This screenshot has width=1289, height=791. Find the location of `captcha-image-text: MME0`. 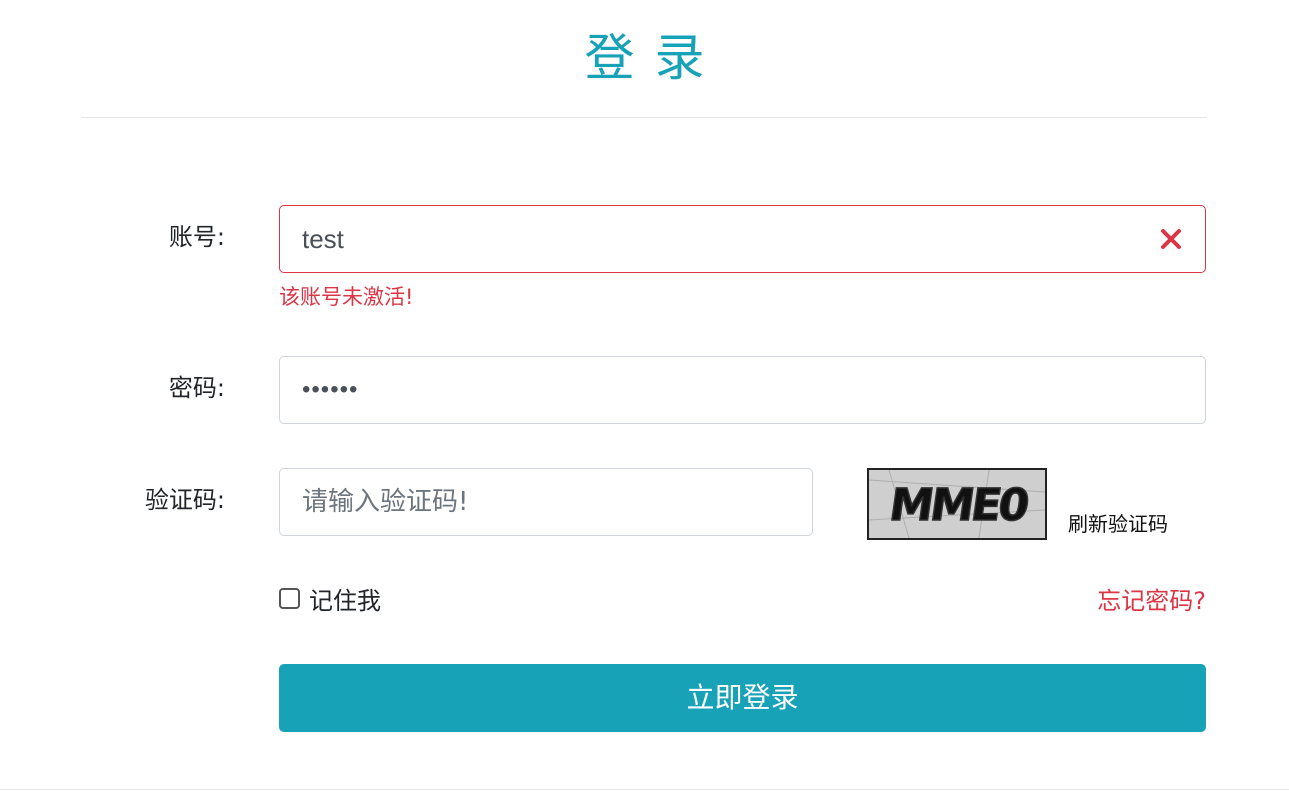

captcha-image-text: MME0 is located at coordinates (958, 505).